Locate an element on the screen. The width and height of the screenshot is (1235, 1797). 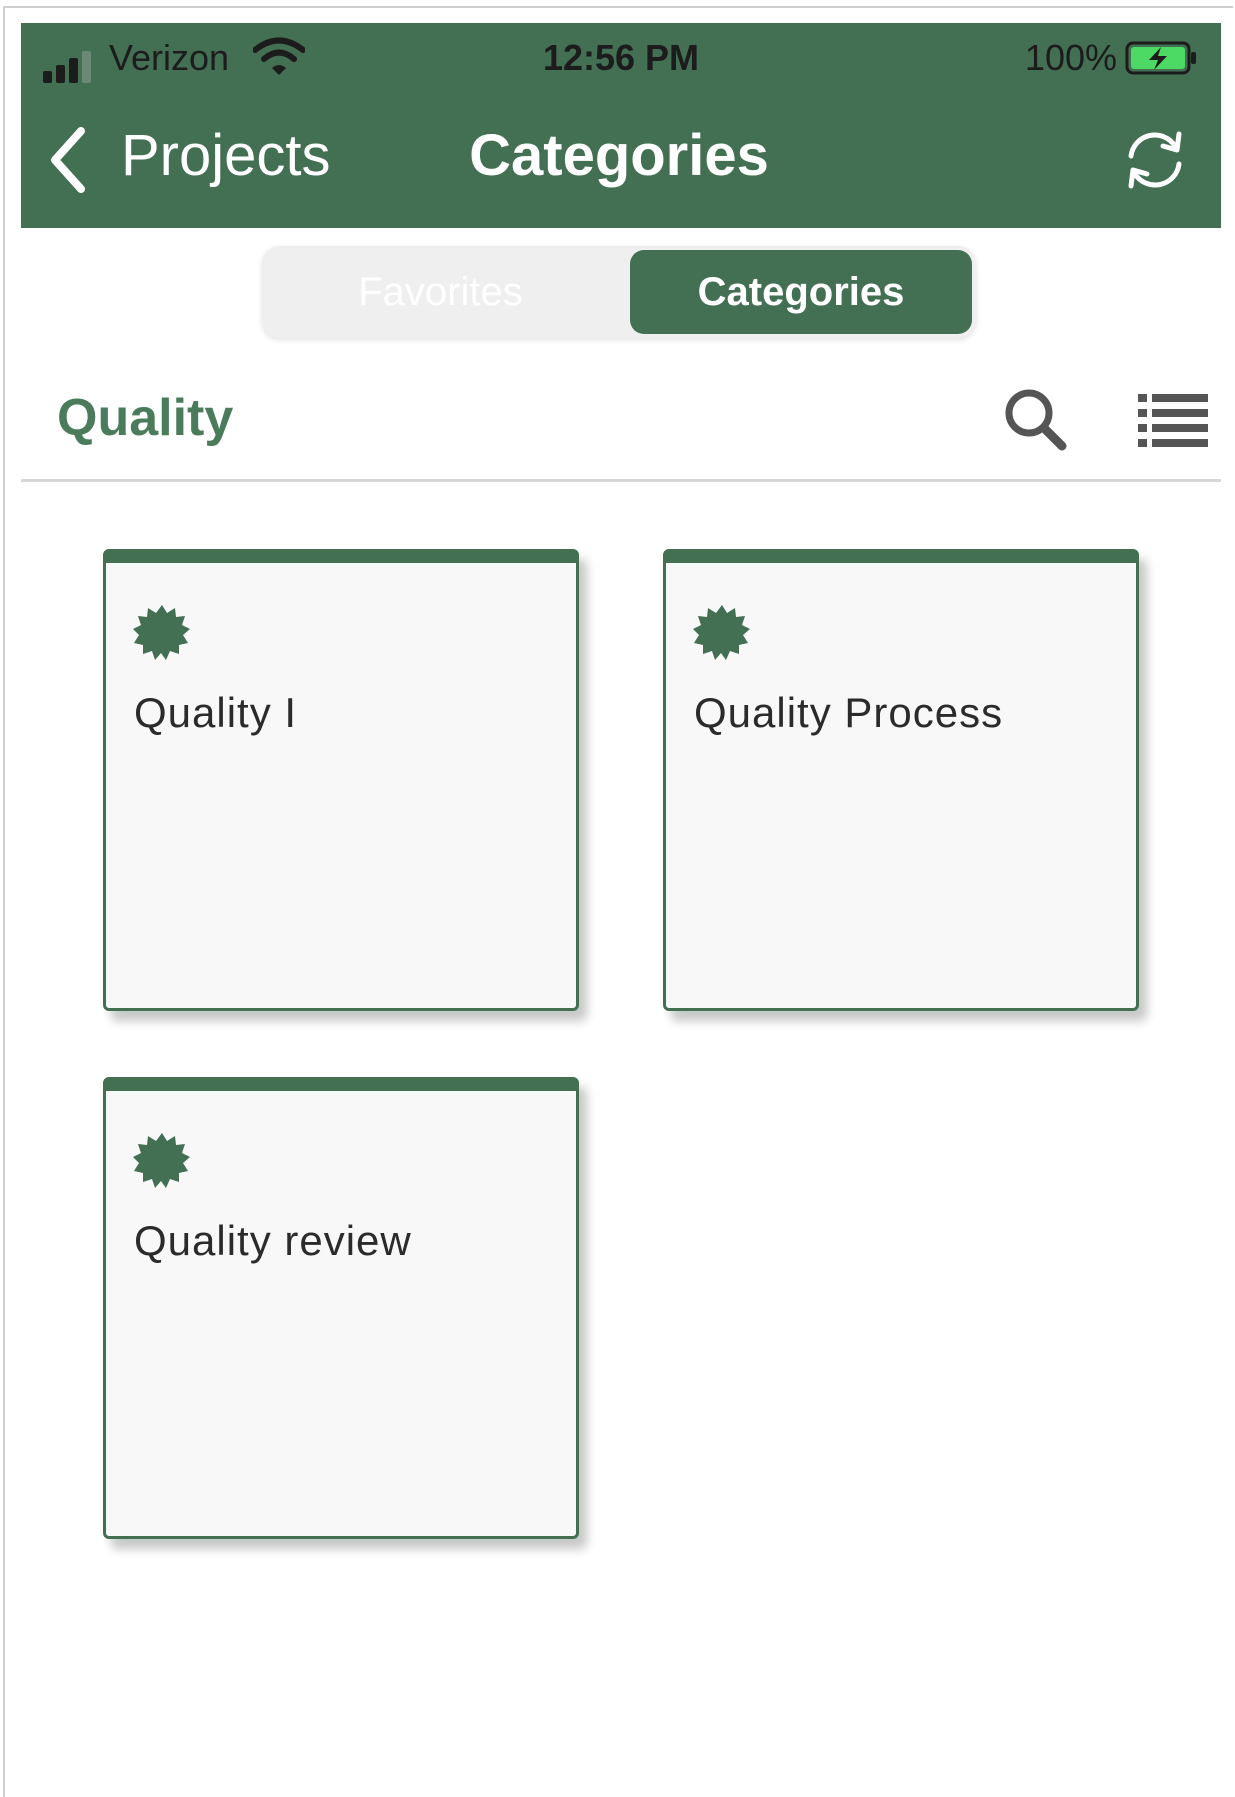
card-title: Quality I is located at coordinates (216, 712).